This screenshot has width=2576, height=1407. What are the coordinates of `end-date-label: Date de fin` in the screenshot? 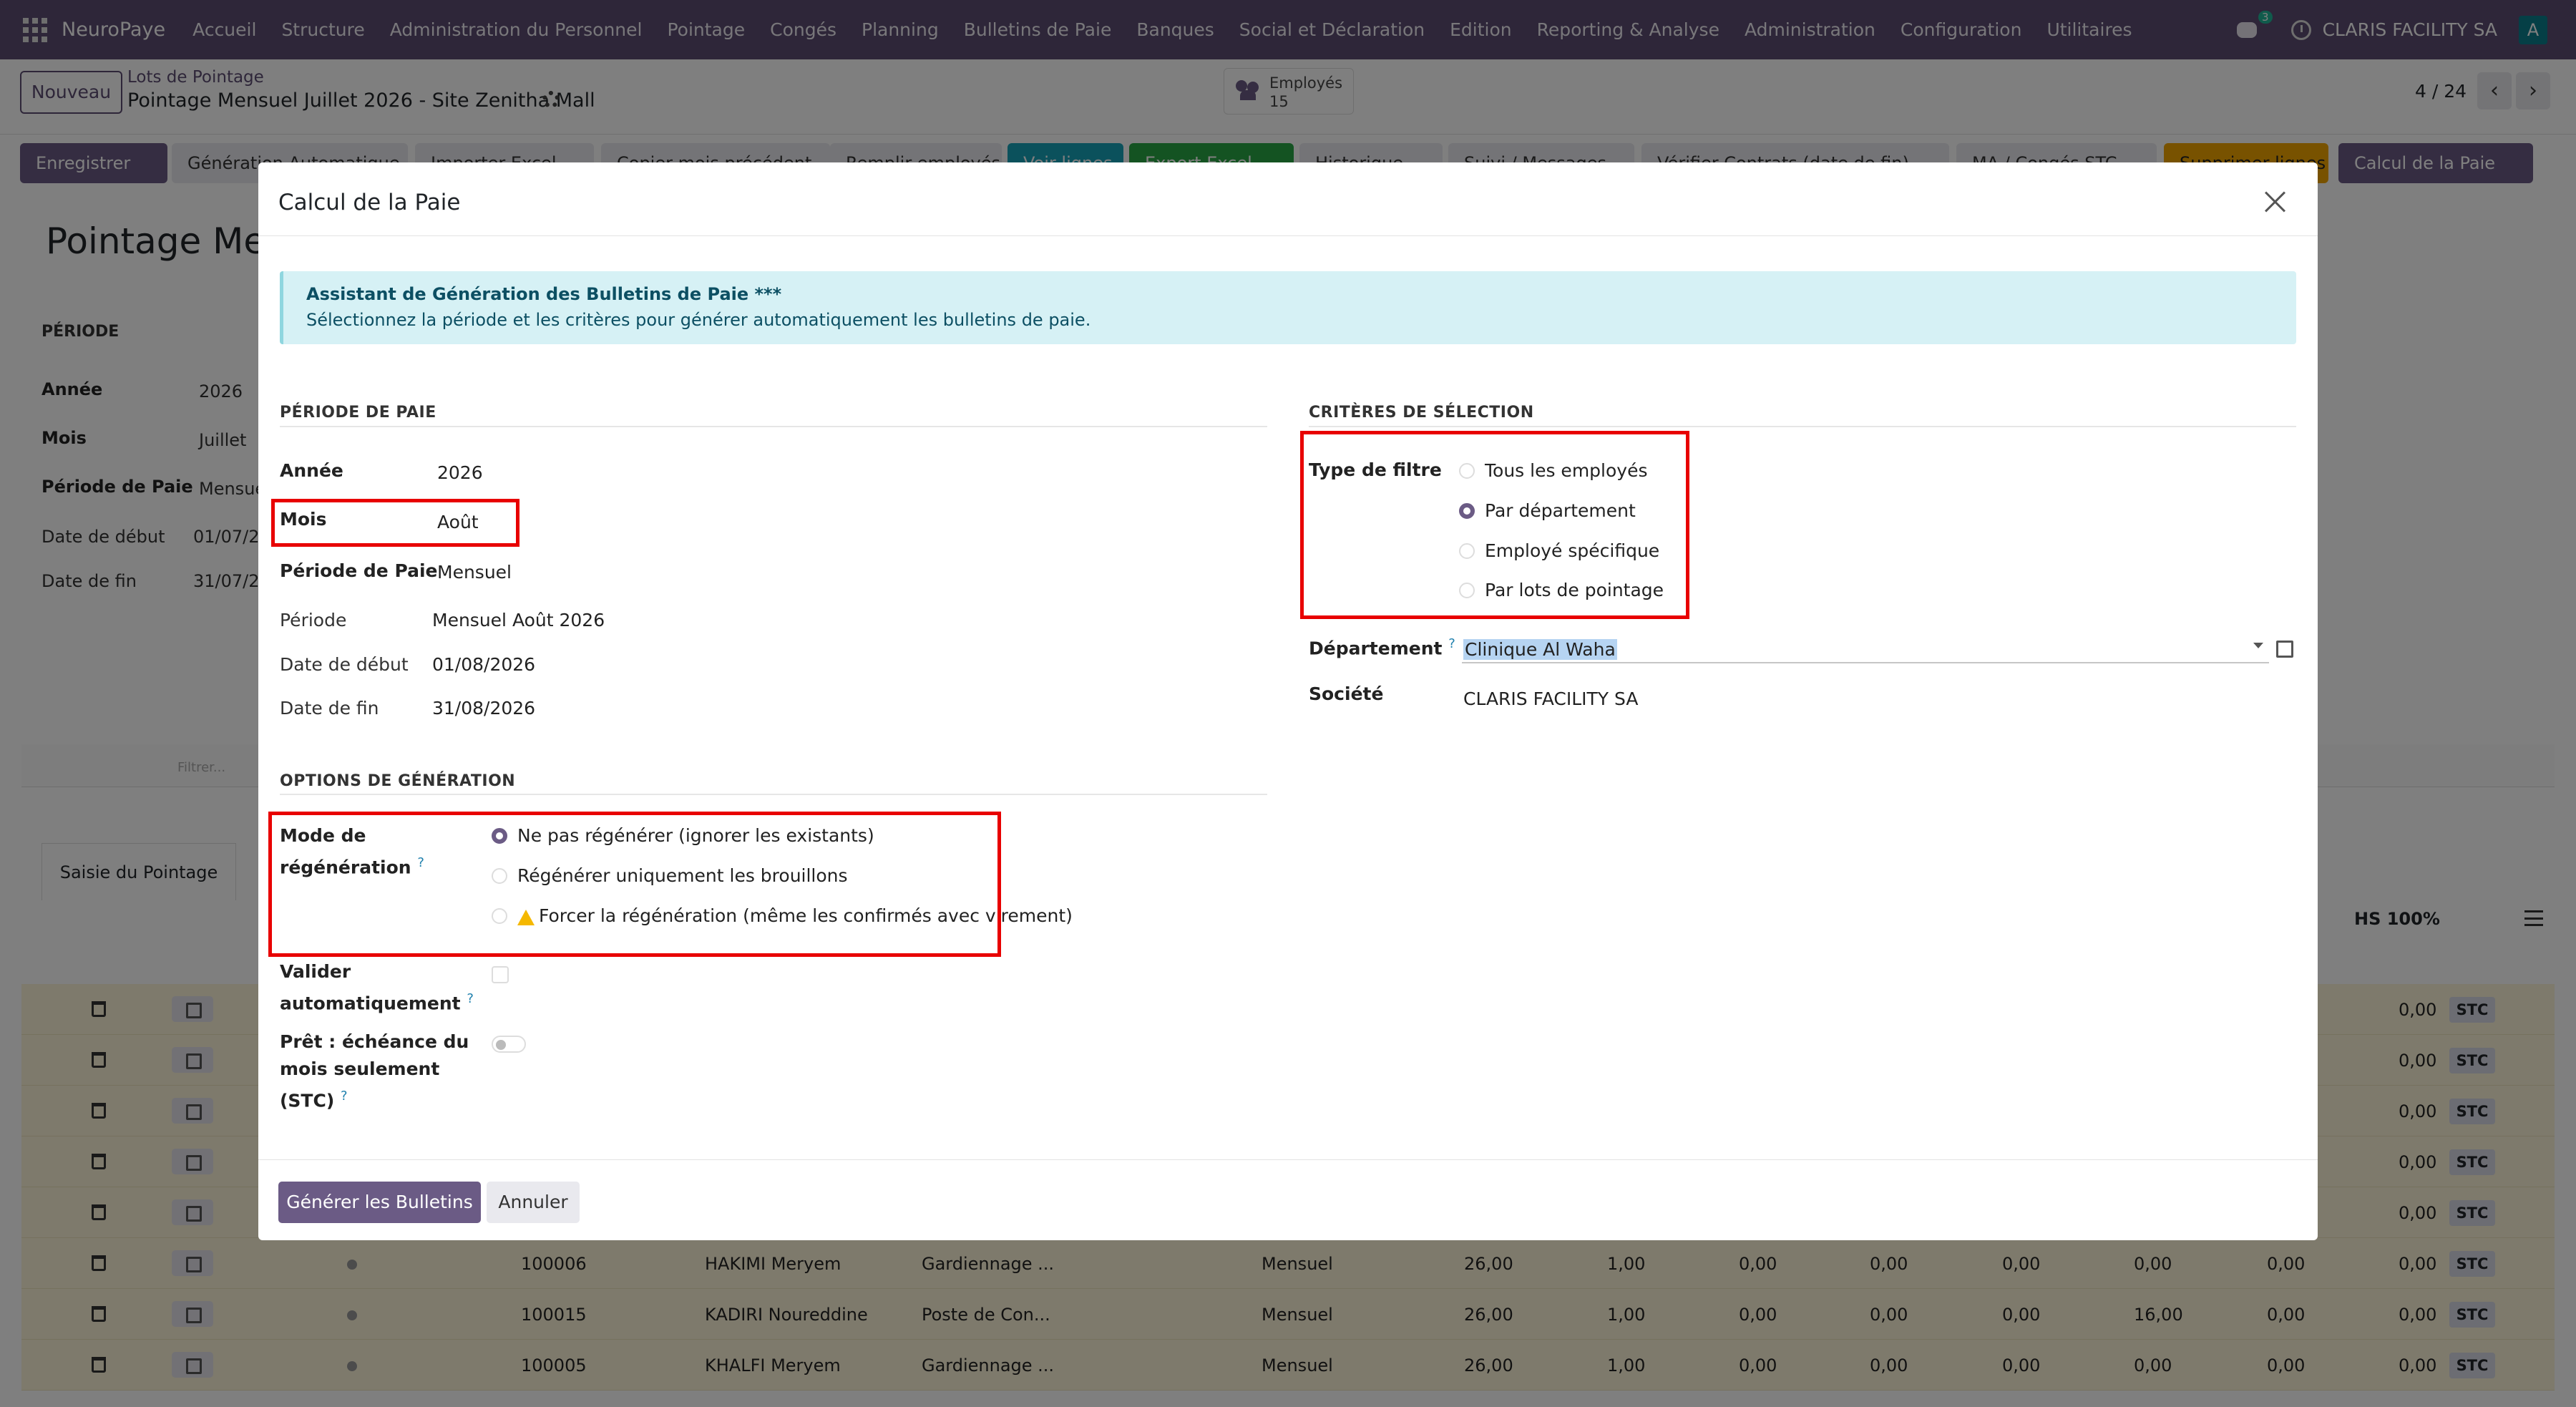 It's located at (329, 708).